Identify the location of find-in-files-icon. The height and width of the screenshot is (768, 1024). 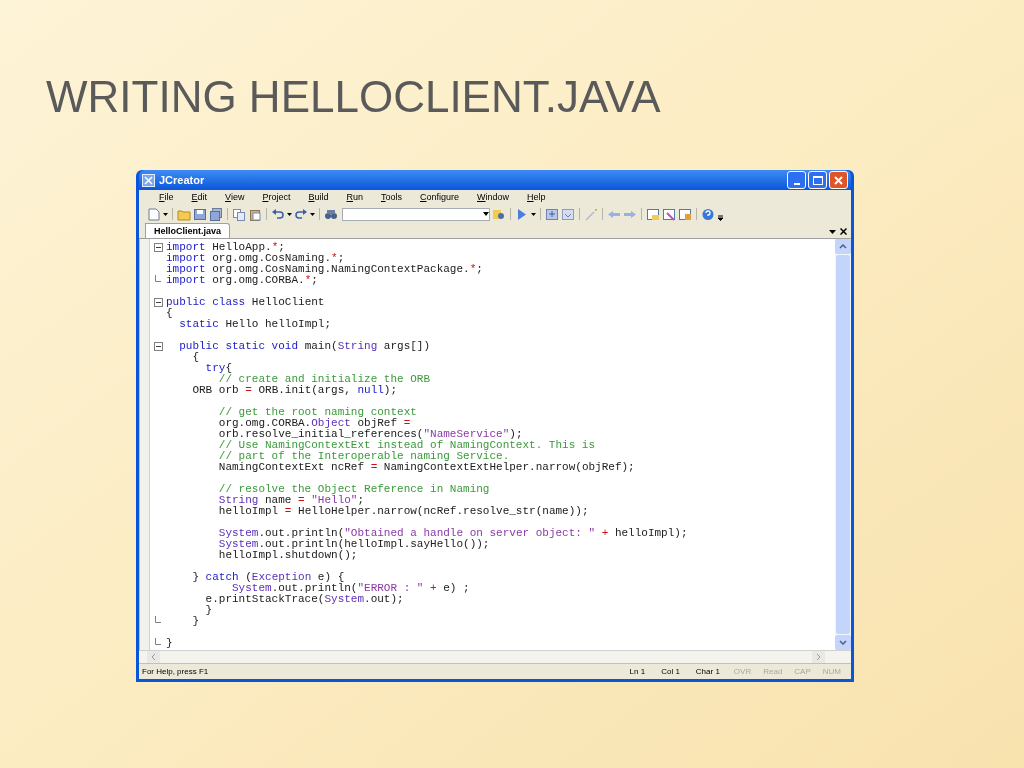
(499, 214).